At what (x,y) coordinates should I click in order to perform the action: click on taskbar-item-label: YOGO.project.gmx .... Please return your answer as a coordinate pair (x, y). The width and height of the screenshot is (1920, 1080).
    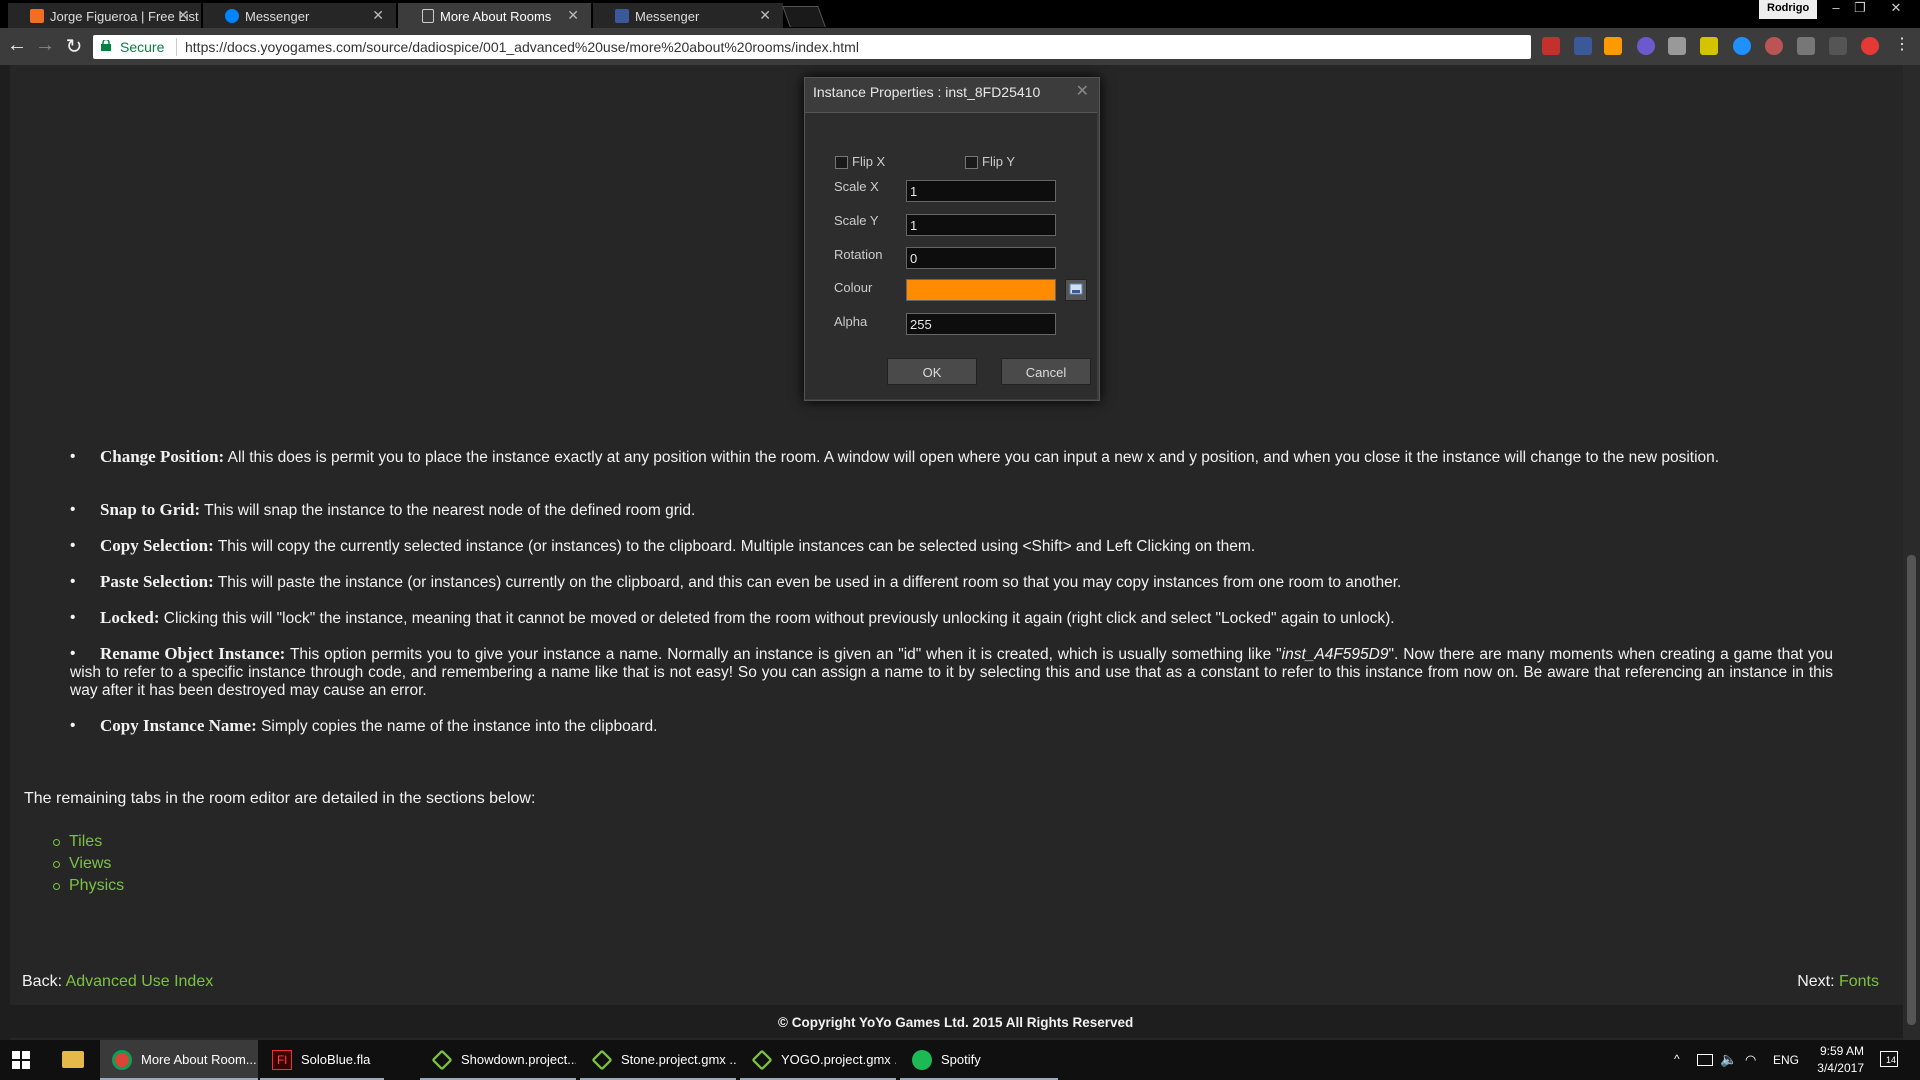
    Looking at the image, I should click on (838, 1059).